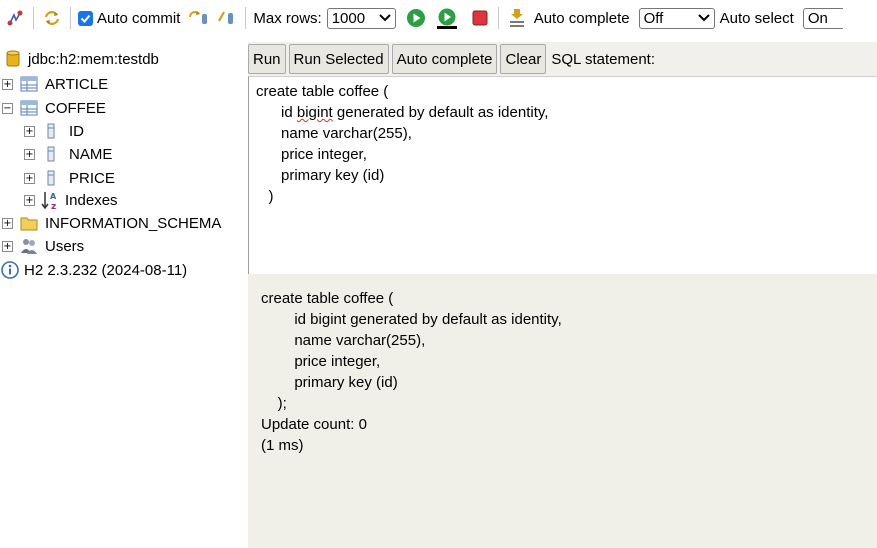 The height and width of the screenshot is (548, 877). I want to click on version-label: H2 2.3.232 (2024-08-11), so click(106, 270).